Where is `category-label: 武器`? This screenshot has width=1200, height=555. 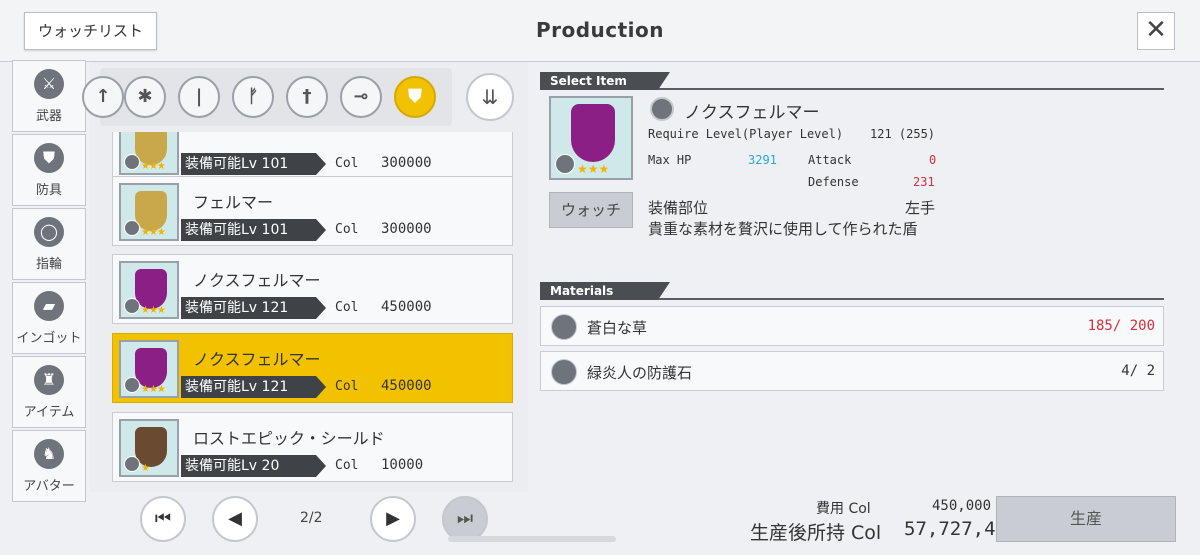
category-label: 武器 is located at coordinates (48, 116).